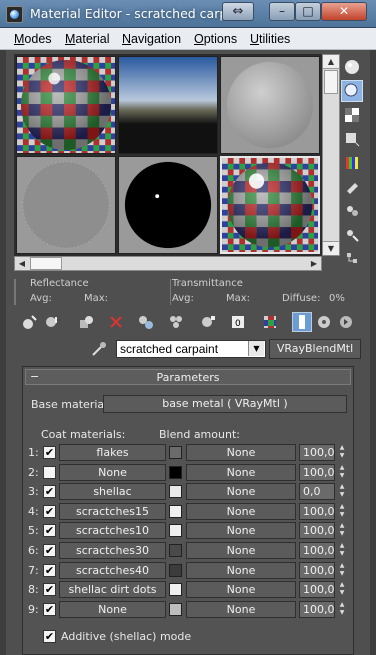  What do you see at coordinates (112, 511) in the screenshot?
I see `coat-material-button: scractches15` at bounding box center [112, 511].